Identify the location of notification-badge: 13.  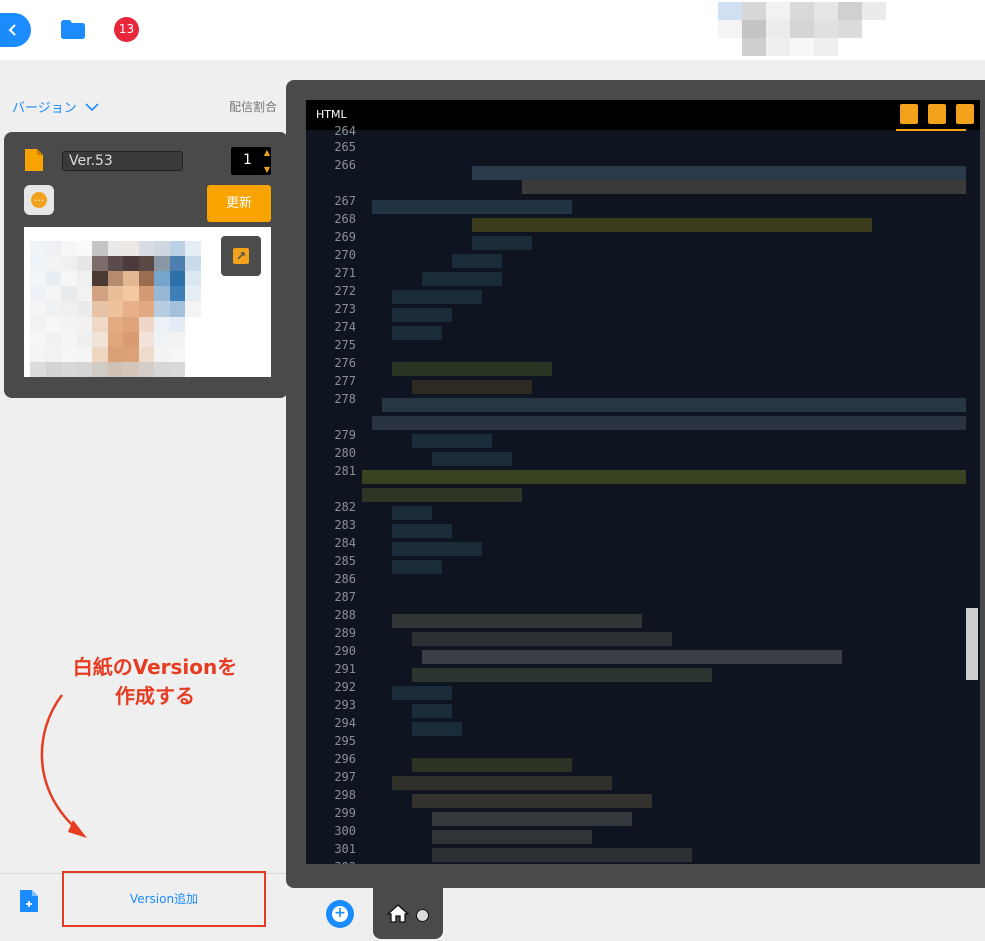
(126, 29).